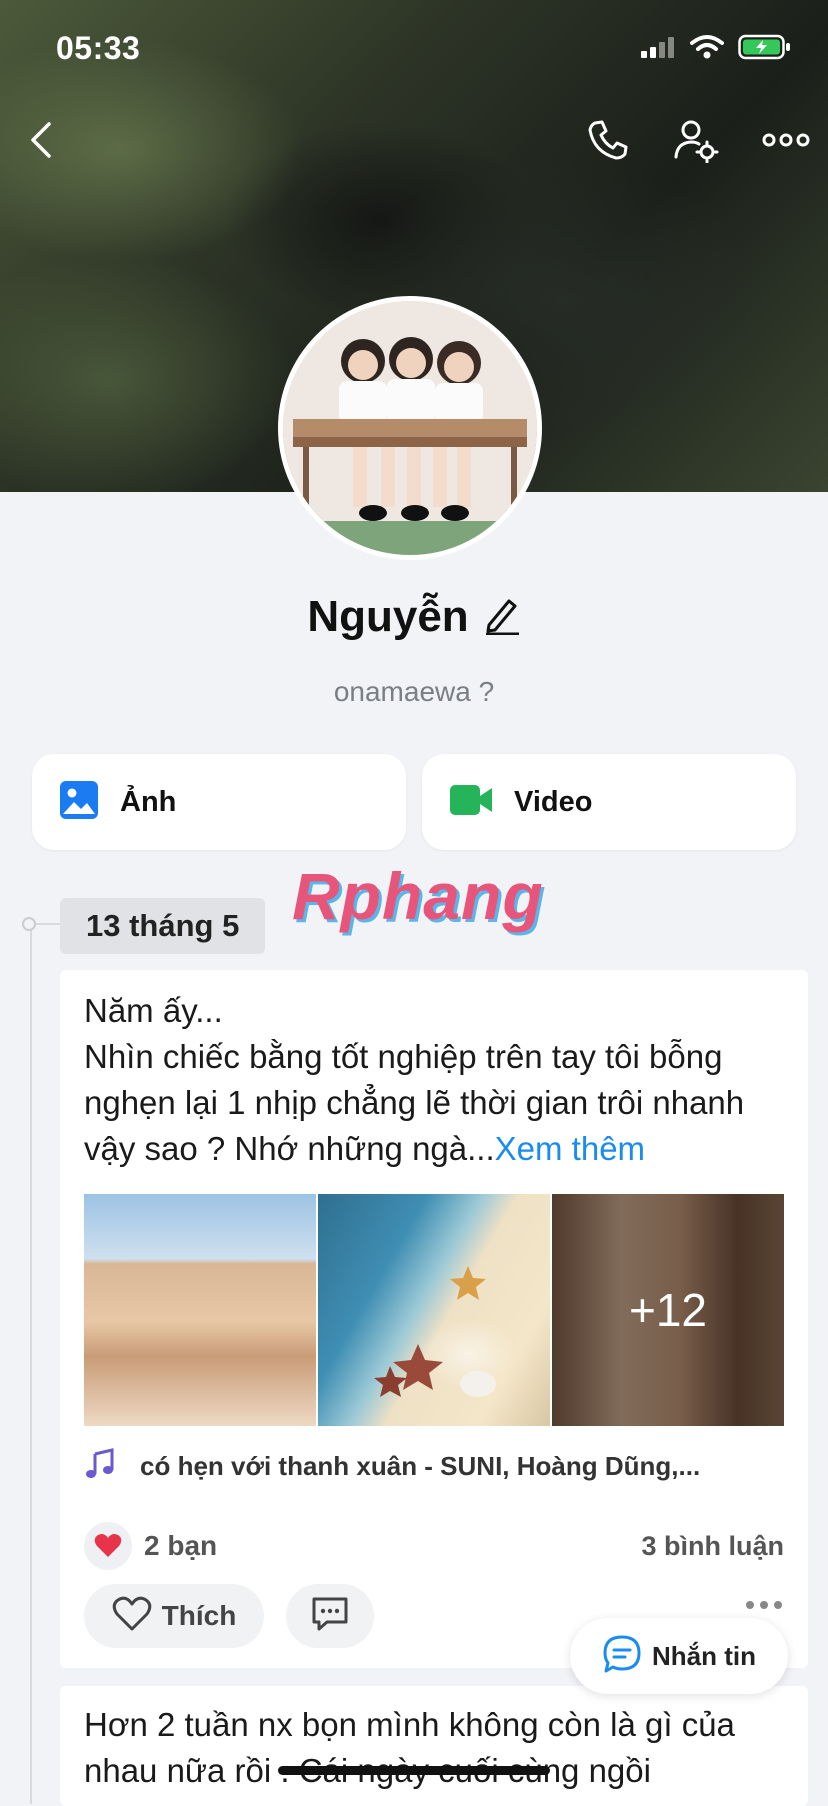 This screenshot has height=1806, width=828. I want to click on heart-outline-icon, so click(132, 1616).